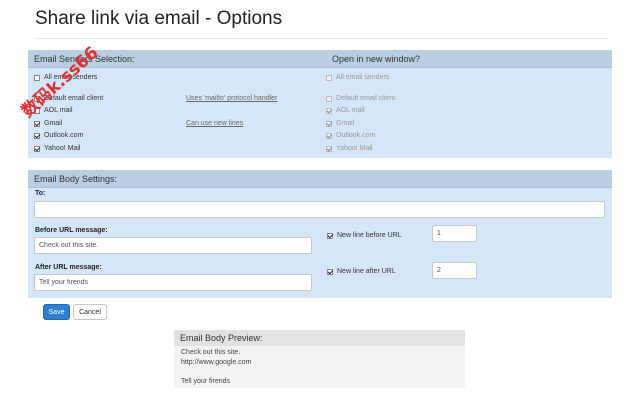  I want to click on newwindow-option-default: Default email client, so click(360, 98).